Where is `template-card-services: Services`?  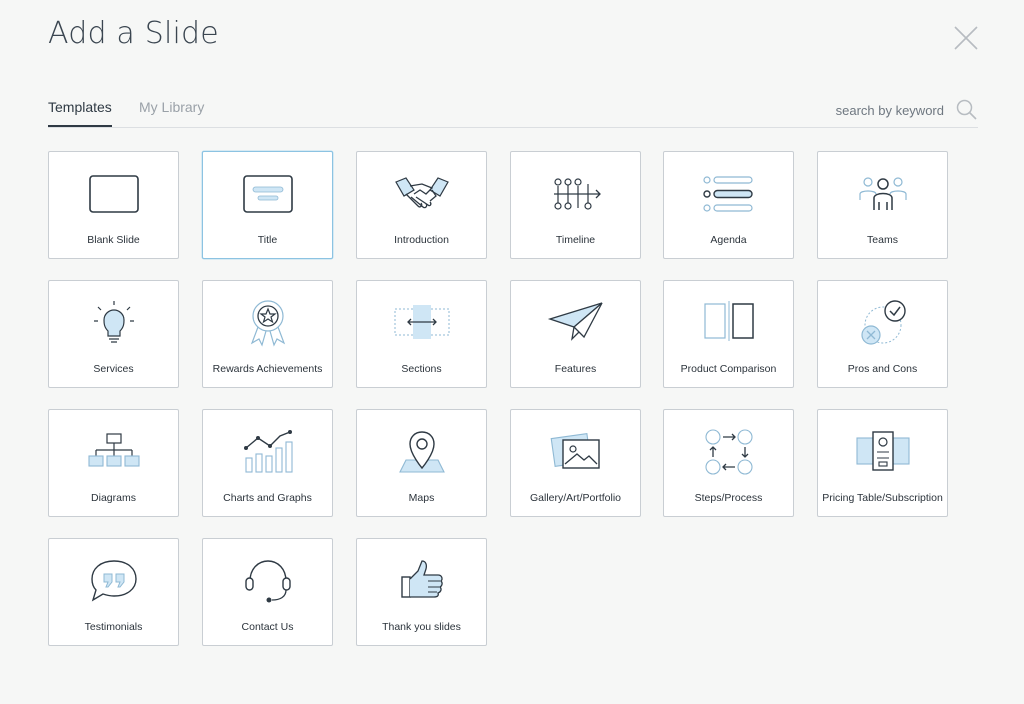 template-card-services: Services is located at coordinates (113, 334).